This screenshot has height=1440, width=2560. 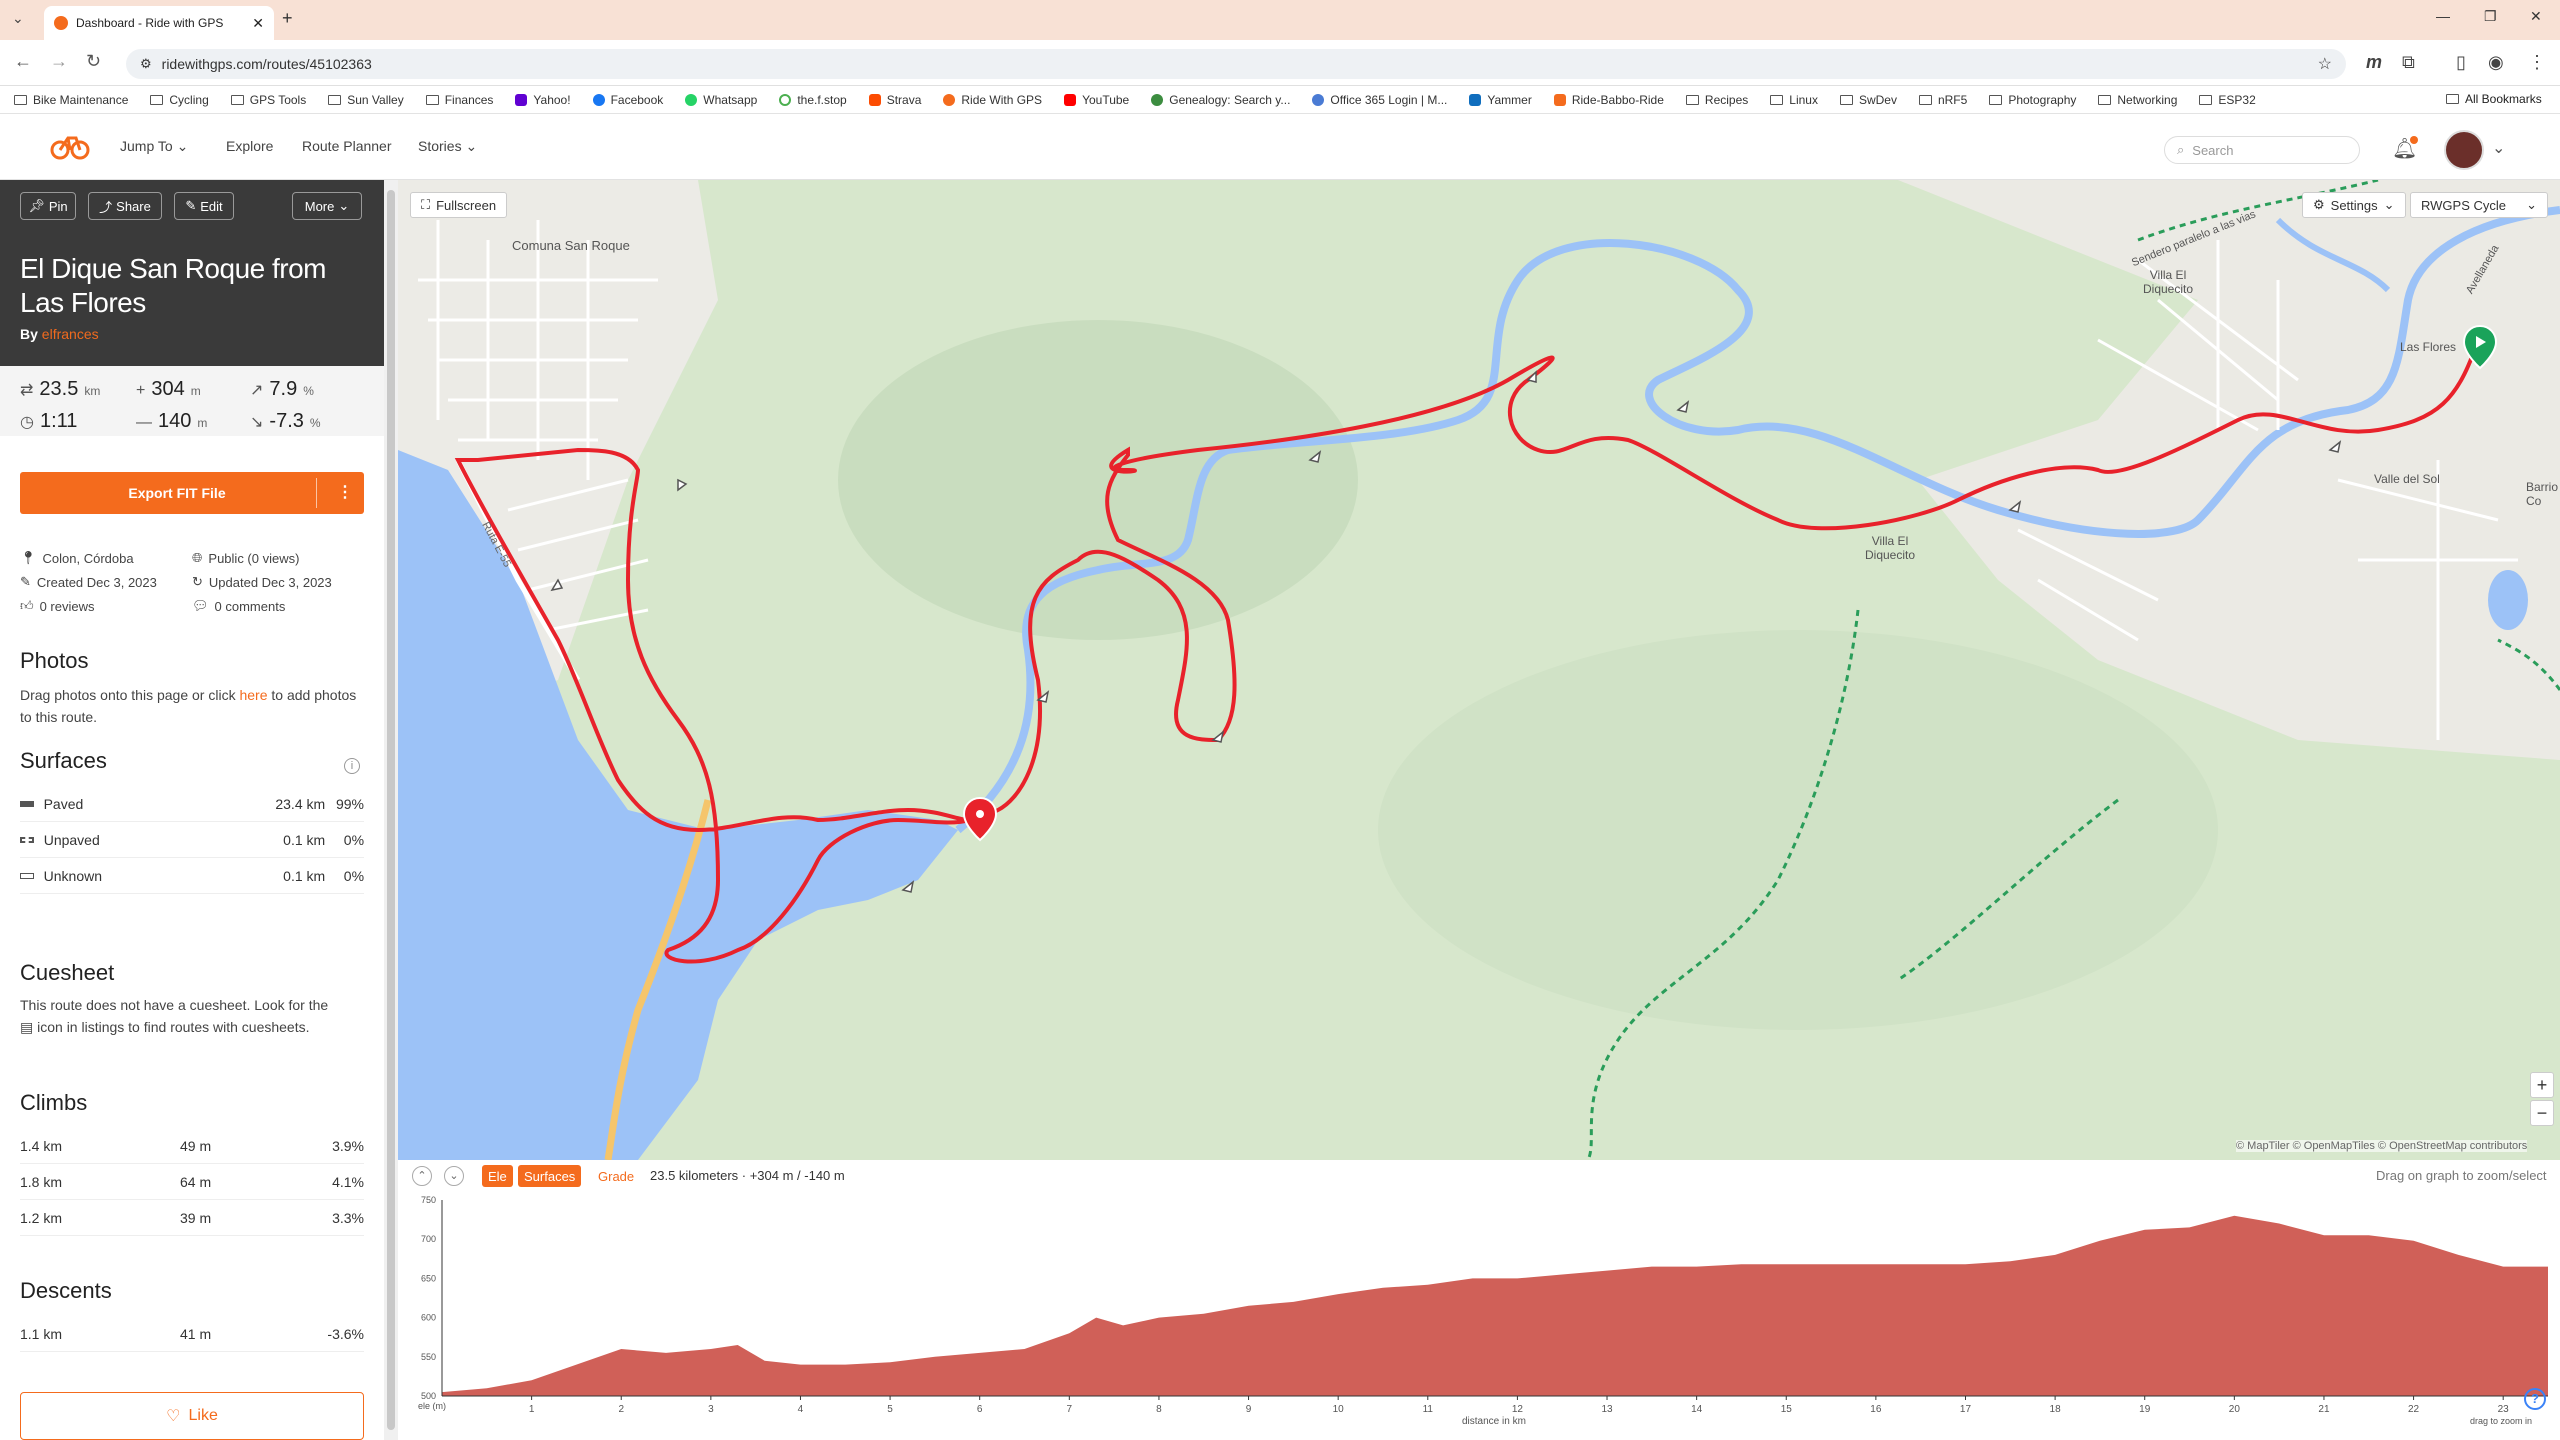 What do you see at coordinates (25, 581) in the screenshot?
I see `pencil-icon: ✎` at bounding box center [25, 581].